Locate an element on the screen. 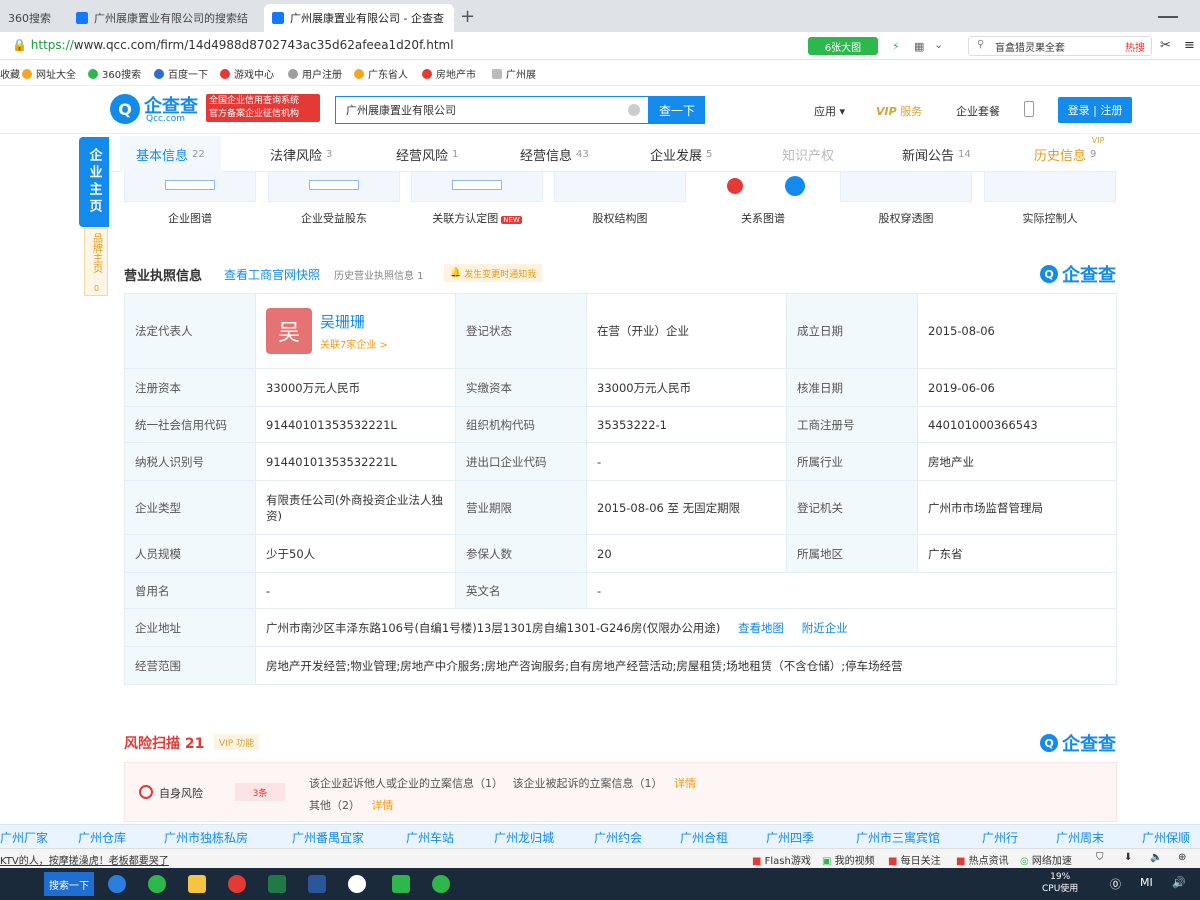  nearby-companies-link: 附近企业 is located at coordinates (825, 628).